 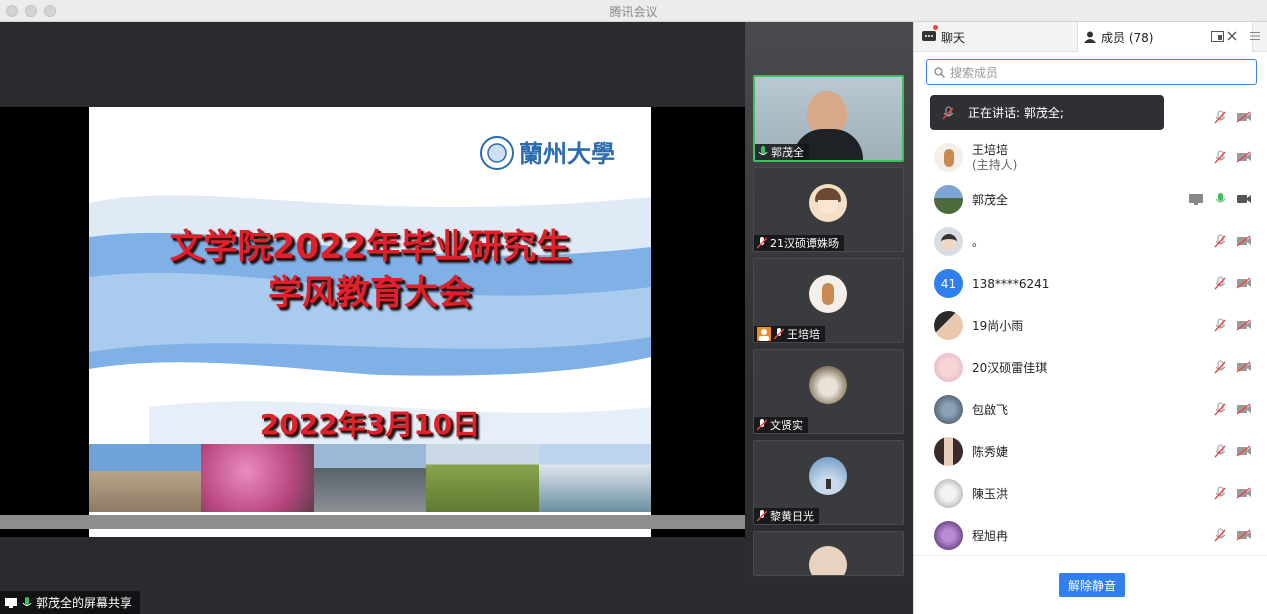 What do you see at coordinates (990, 493) in the screenshot?
I see `member-name-text: 陳玉洪` at bounding box center [990, 493].